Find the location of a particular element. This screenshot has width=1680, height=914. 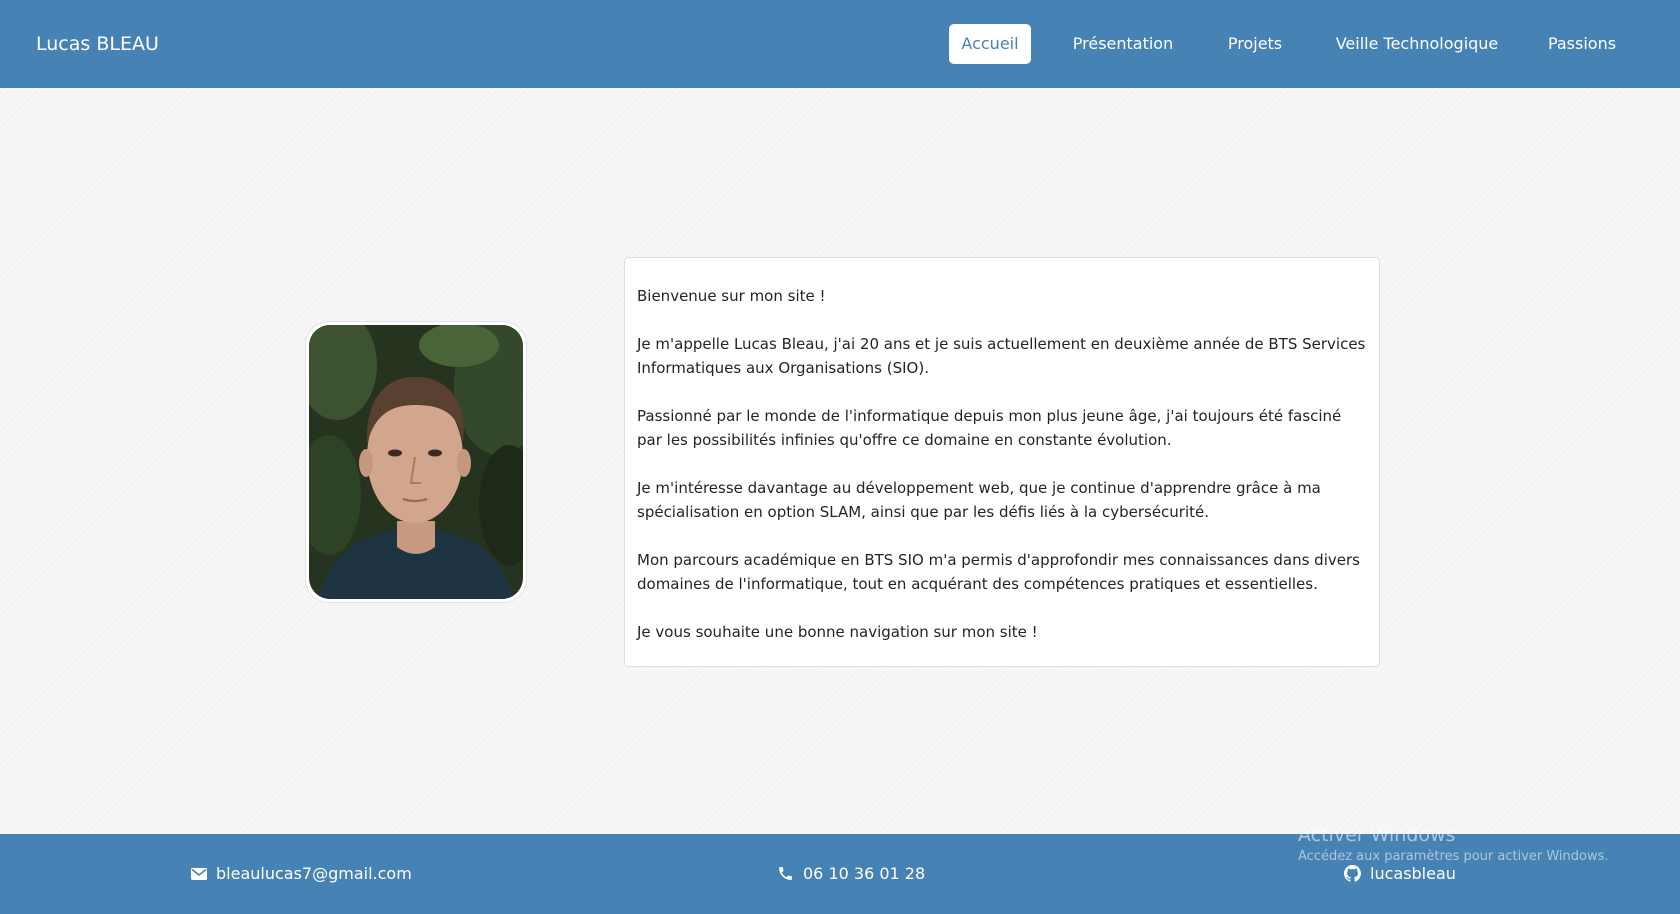

footer-phone-text: 06 10 36 01 28 is located at coordinates (864, 873).